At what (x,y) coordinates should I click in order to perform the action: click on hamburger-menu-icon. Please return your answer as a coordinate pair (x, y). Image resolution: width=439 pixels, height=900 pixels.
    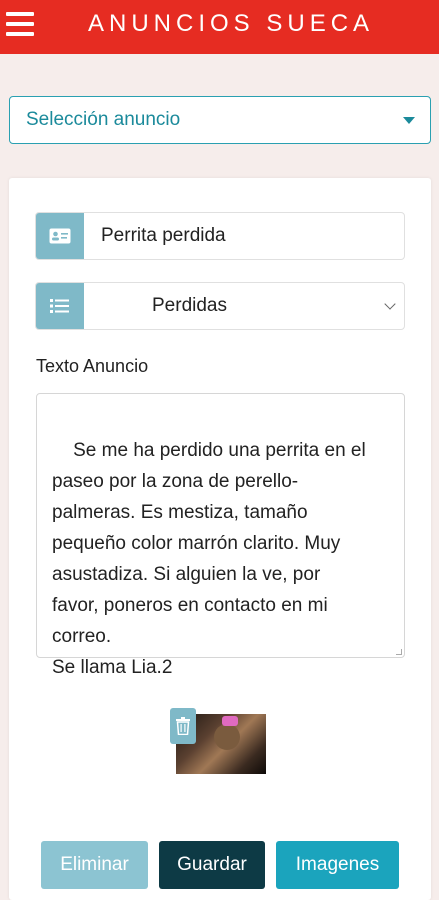
    Looking at the image, I should click on (20, 24).